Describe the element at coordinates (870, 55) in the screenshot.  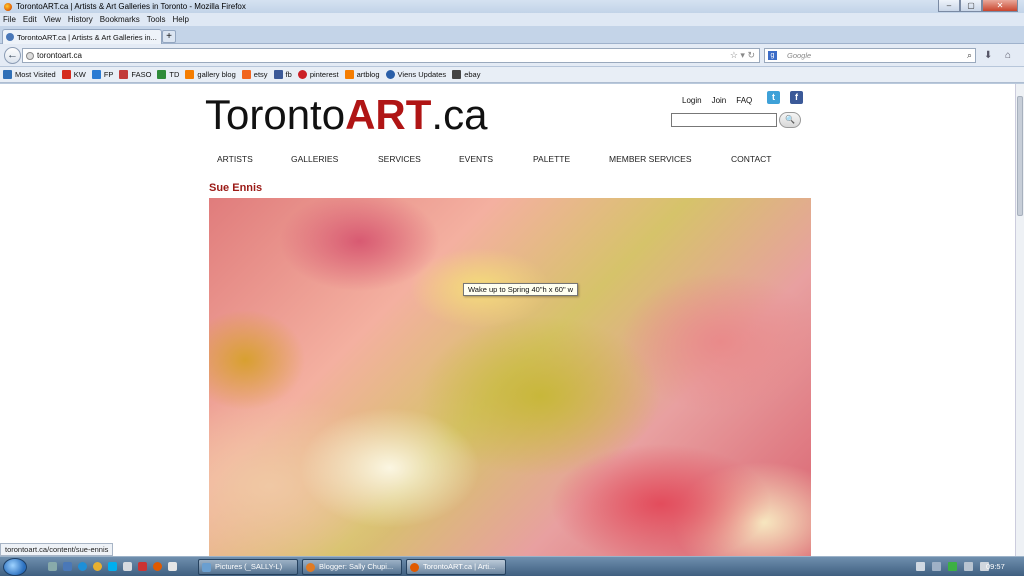
I see `browser-search-input: g Google ⌕` at that location.